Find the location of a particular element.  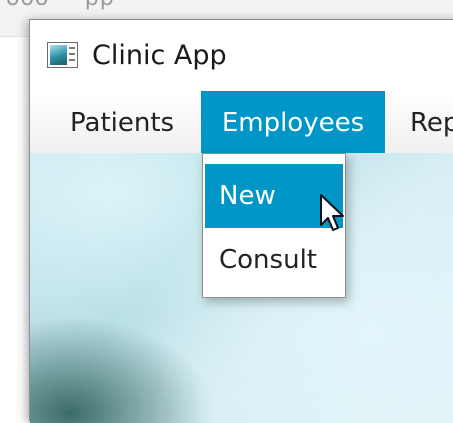

menu-bar: Patients Employees Rep is located at coordinates (241, 122).